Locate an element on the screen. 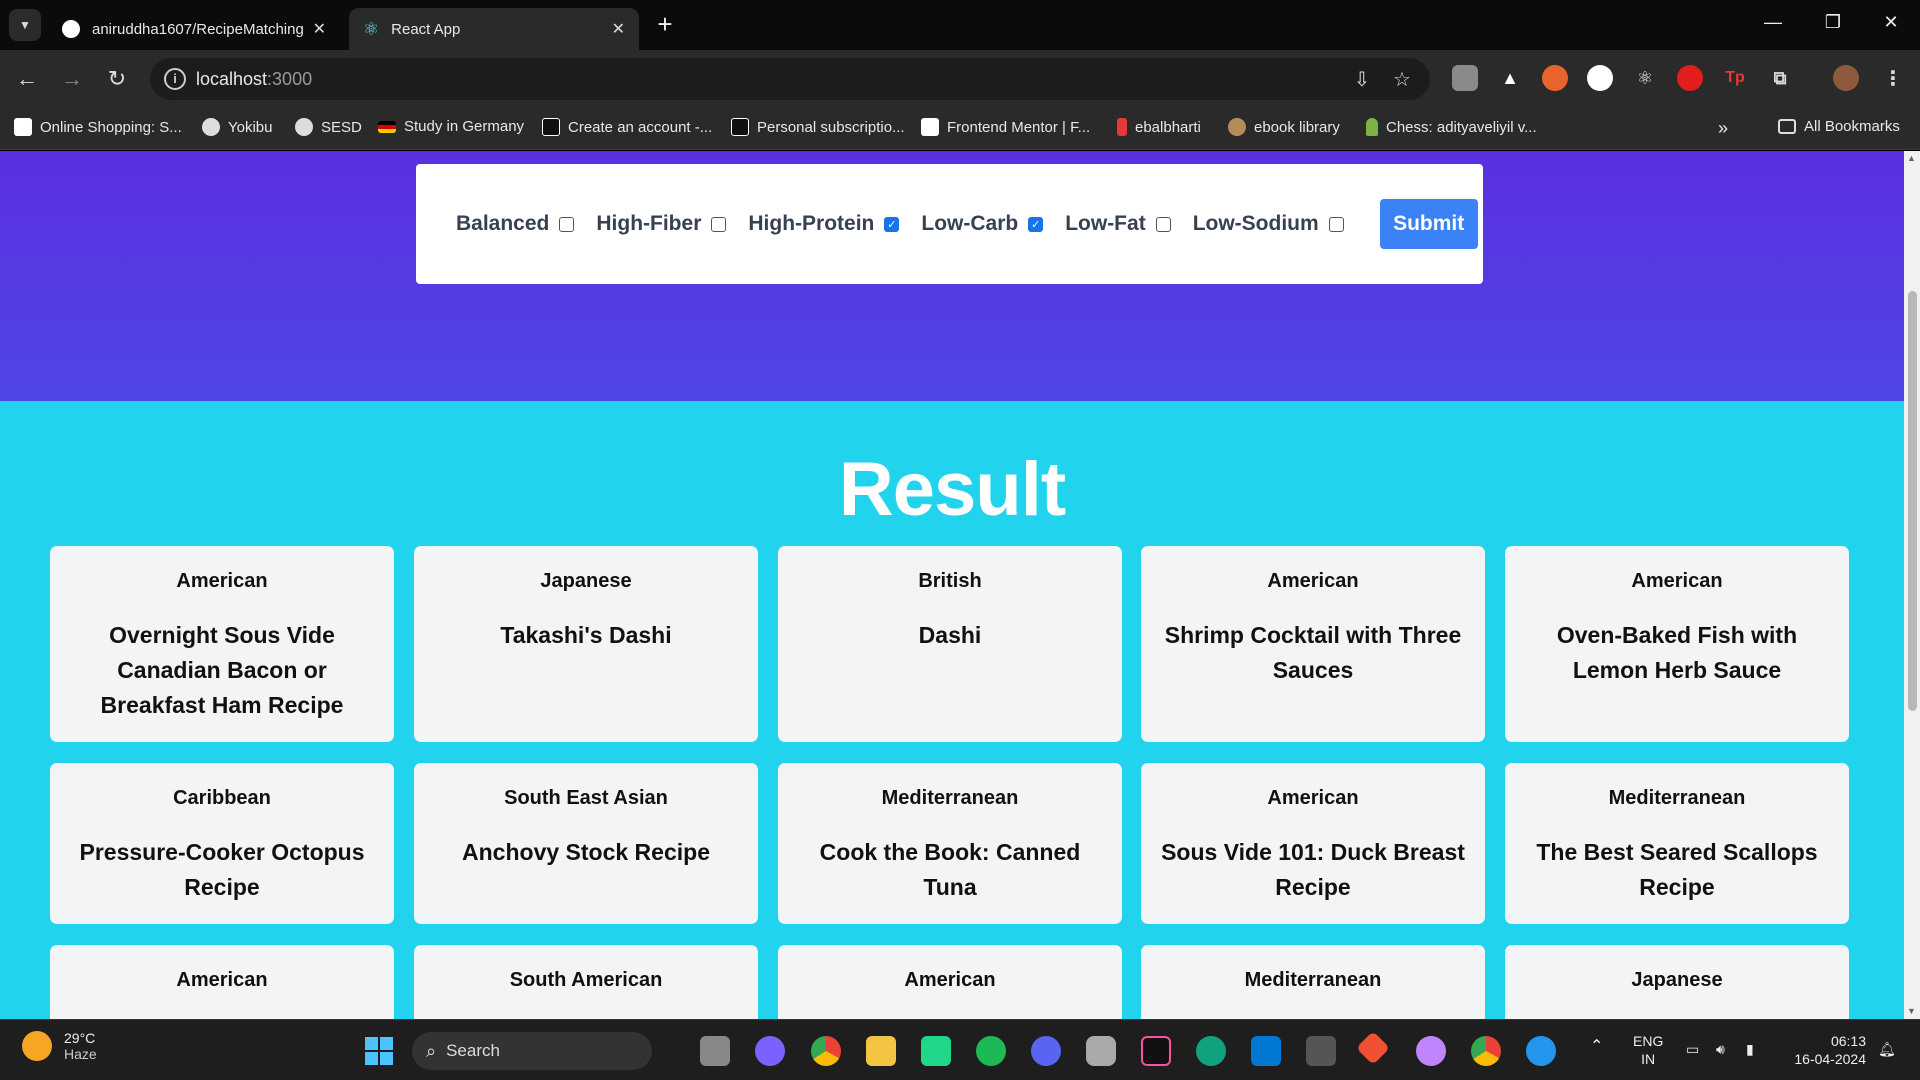 This screenshot has width=1920, height=1080. recipe-name: Oven-Baked Fish with Lemon Herb Sauce is located at coordinates (1677, 652).